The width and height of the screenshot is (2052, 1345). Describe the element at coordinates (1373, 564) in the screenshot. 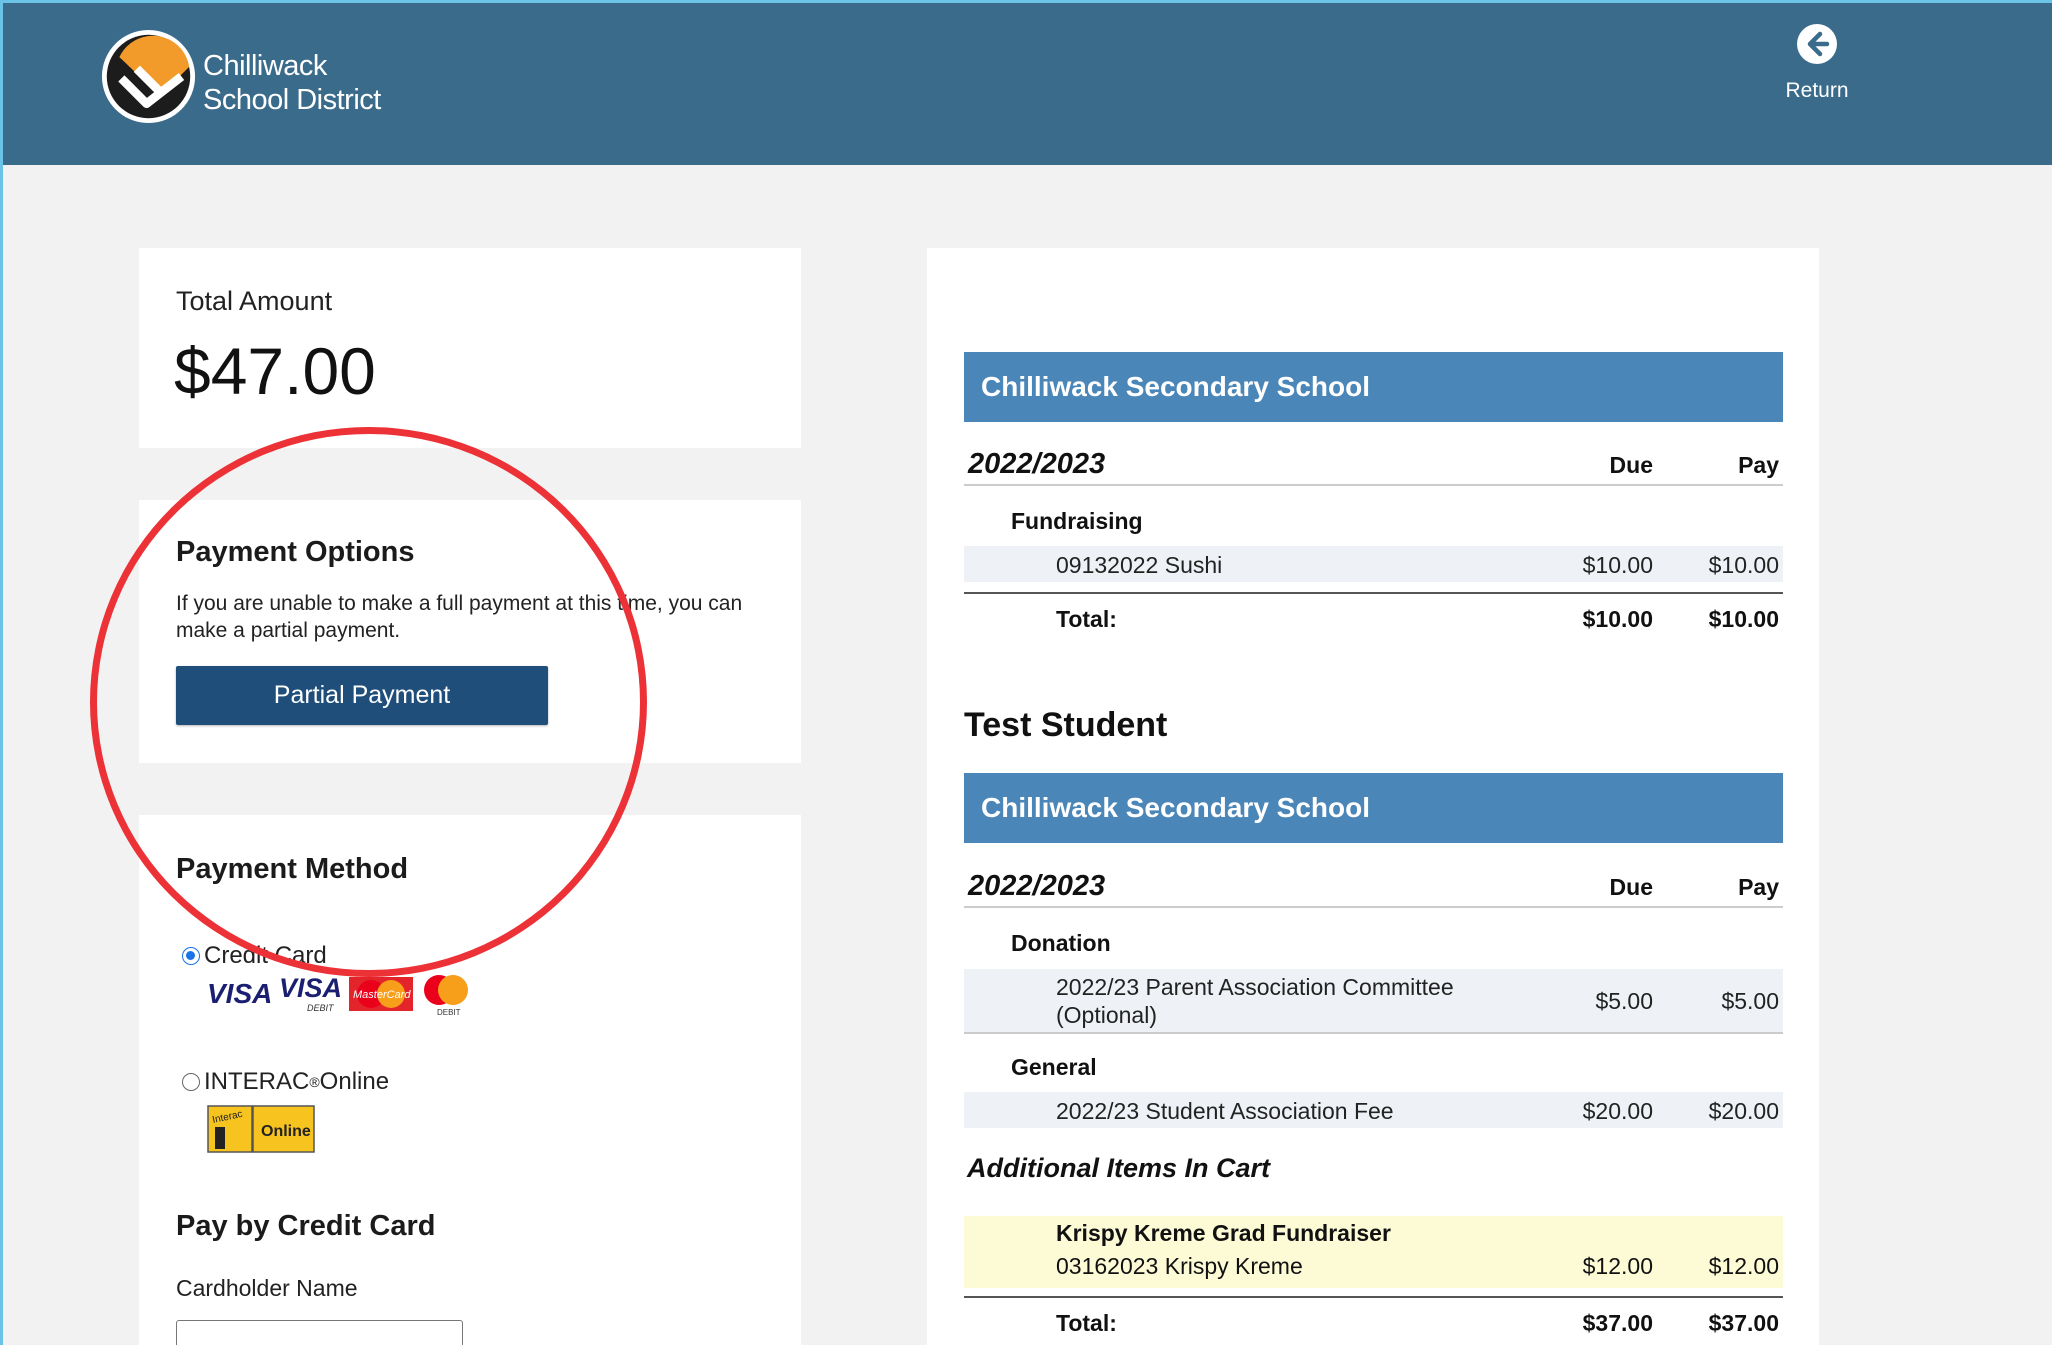

I see `table-row: 09132022 Sushi $10.00 $10.00` at that location.